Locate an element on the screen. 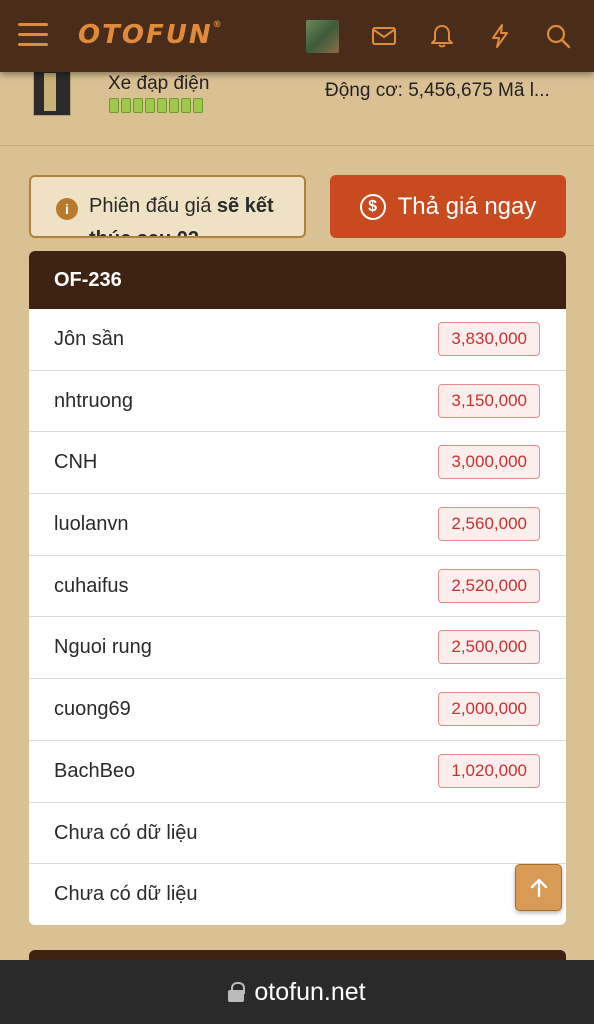 This screenshot has width=594, height=1024. bidder-name: nhtruong is located at coordinates (93, 401).